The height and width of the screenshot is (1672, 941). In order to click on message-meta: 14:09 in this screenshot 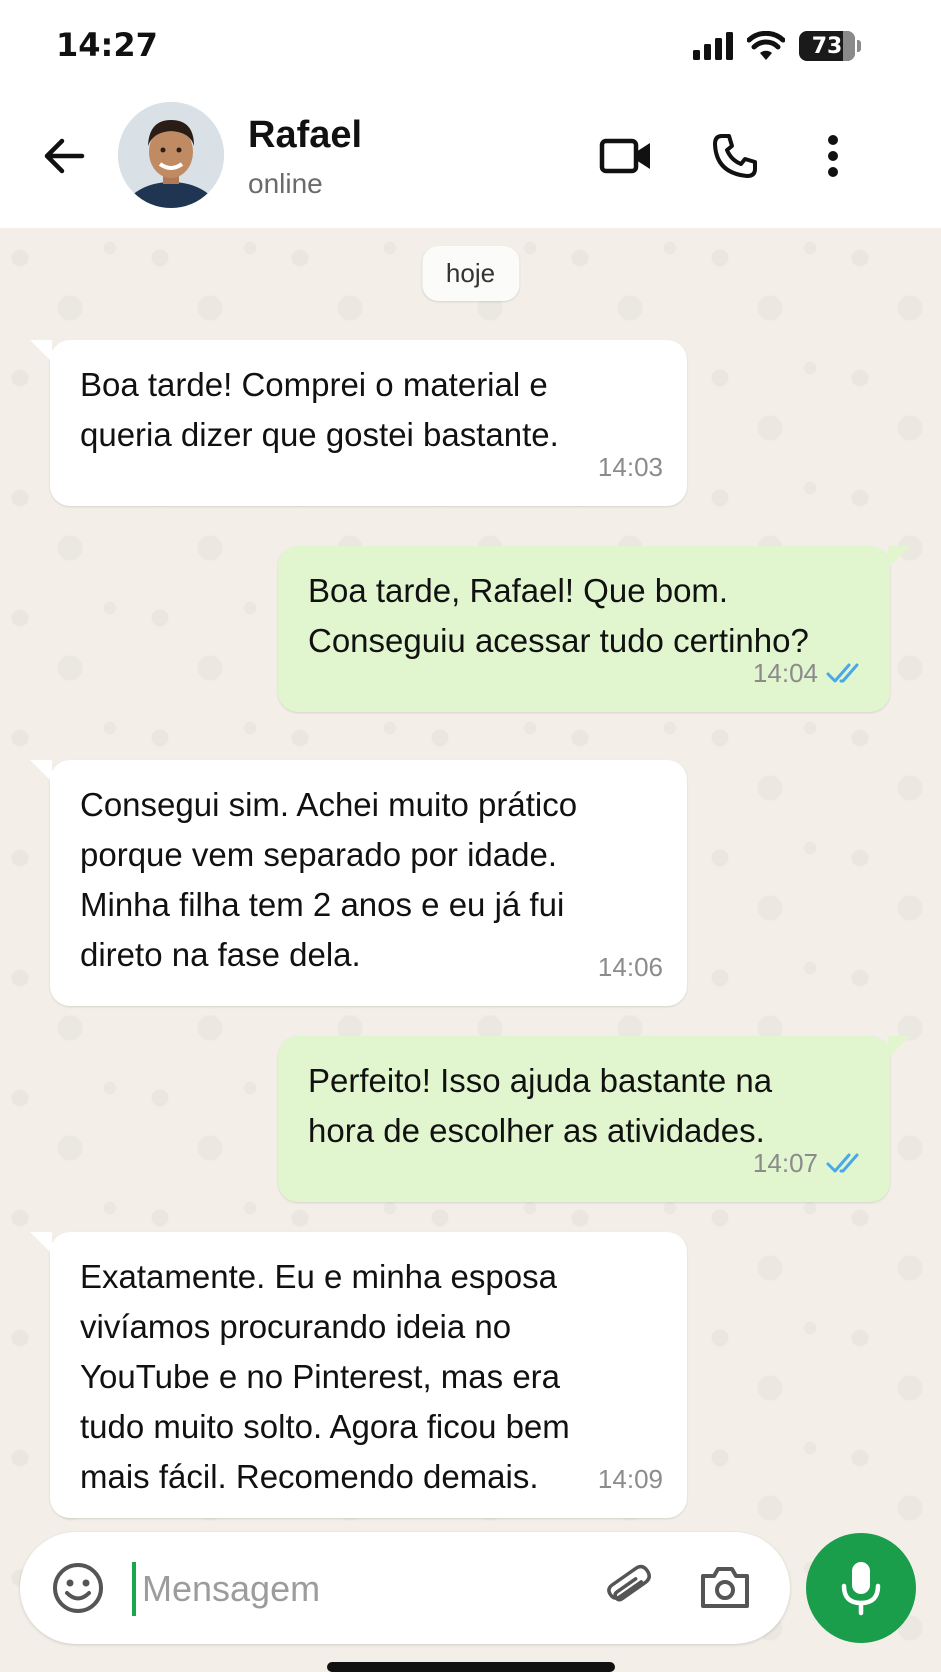, I will do `click(630, 1479)`.